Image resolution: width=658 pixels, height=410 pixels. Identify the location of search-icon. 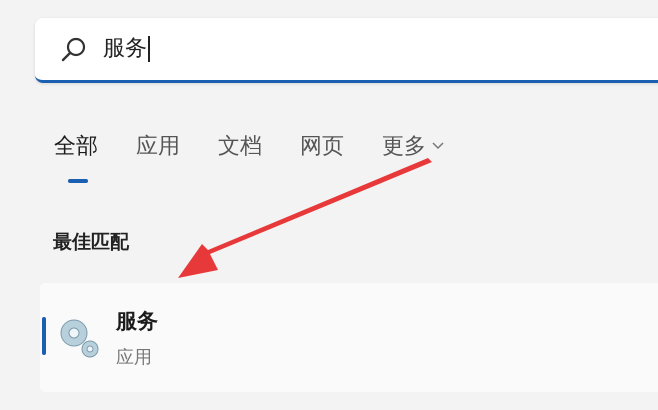
(74, 49).